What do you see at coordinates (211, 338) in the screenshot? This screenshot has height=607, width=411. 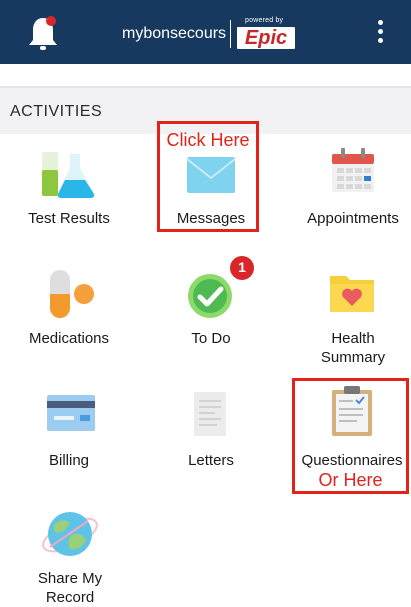 I see `activity-label-to-do: To Do` at bounding box center [211, 338].